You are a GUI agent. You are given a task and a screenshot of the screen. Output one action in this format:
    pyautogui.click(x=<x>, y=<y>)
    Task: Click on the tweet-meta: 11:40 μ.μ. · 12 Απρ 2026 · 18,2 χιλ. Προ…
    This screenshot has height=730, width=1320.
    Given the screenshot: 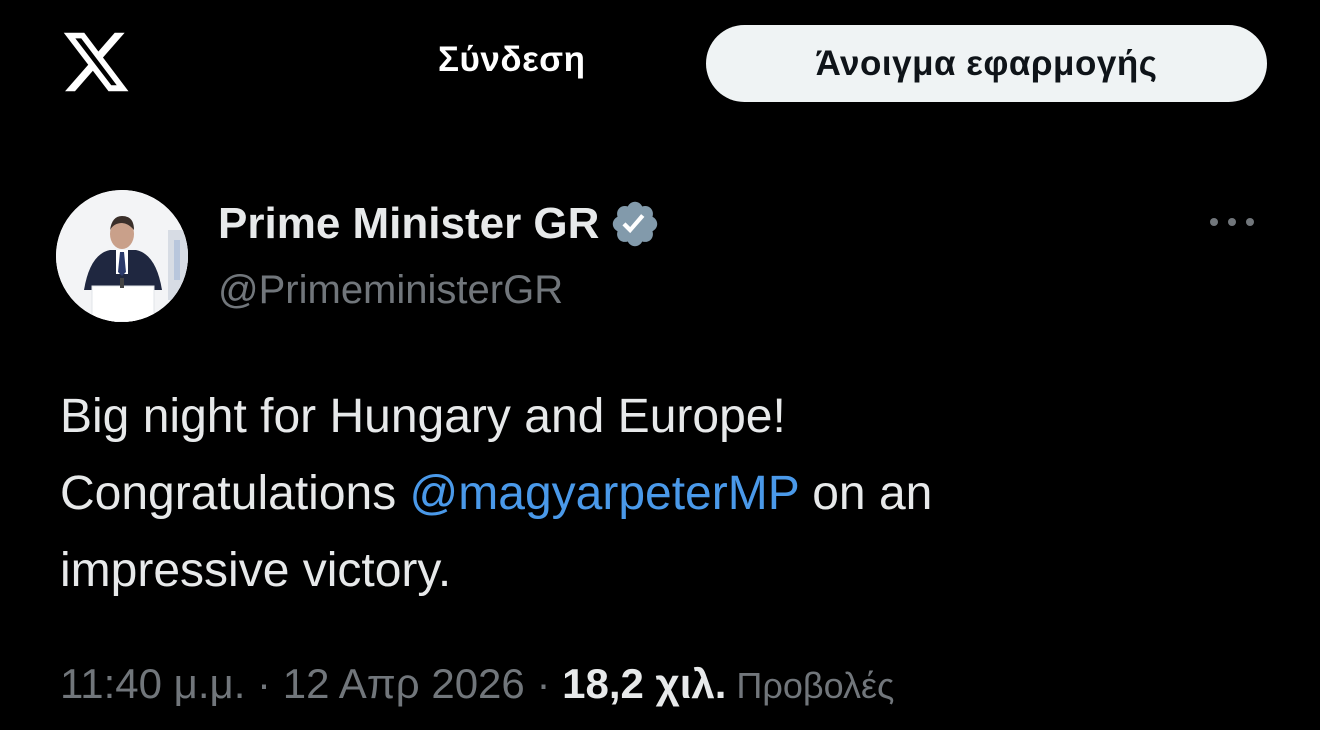 What is the action you would take?
    pyautogui.click(x=477, y=684)
    